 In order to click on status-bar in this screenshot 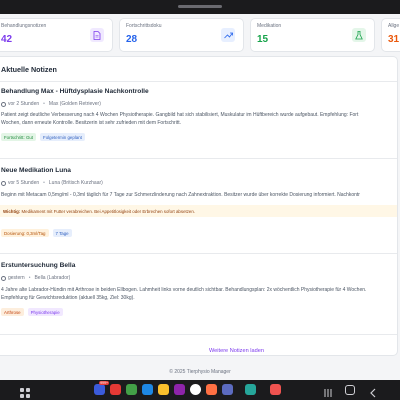, I will do `click(200, 7)`.